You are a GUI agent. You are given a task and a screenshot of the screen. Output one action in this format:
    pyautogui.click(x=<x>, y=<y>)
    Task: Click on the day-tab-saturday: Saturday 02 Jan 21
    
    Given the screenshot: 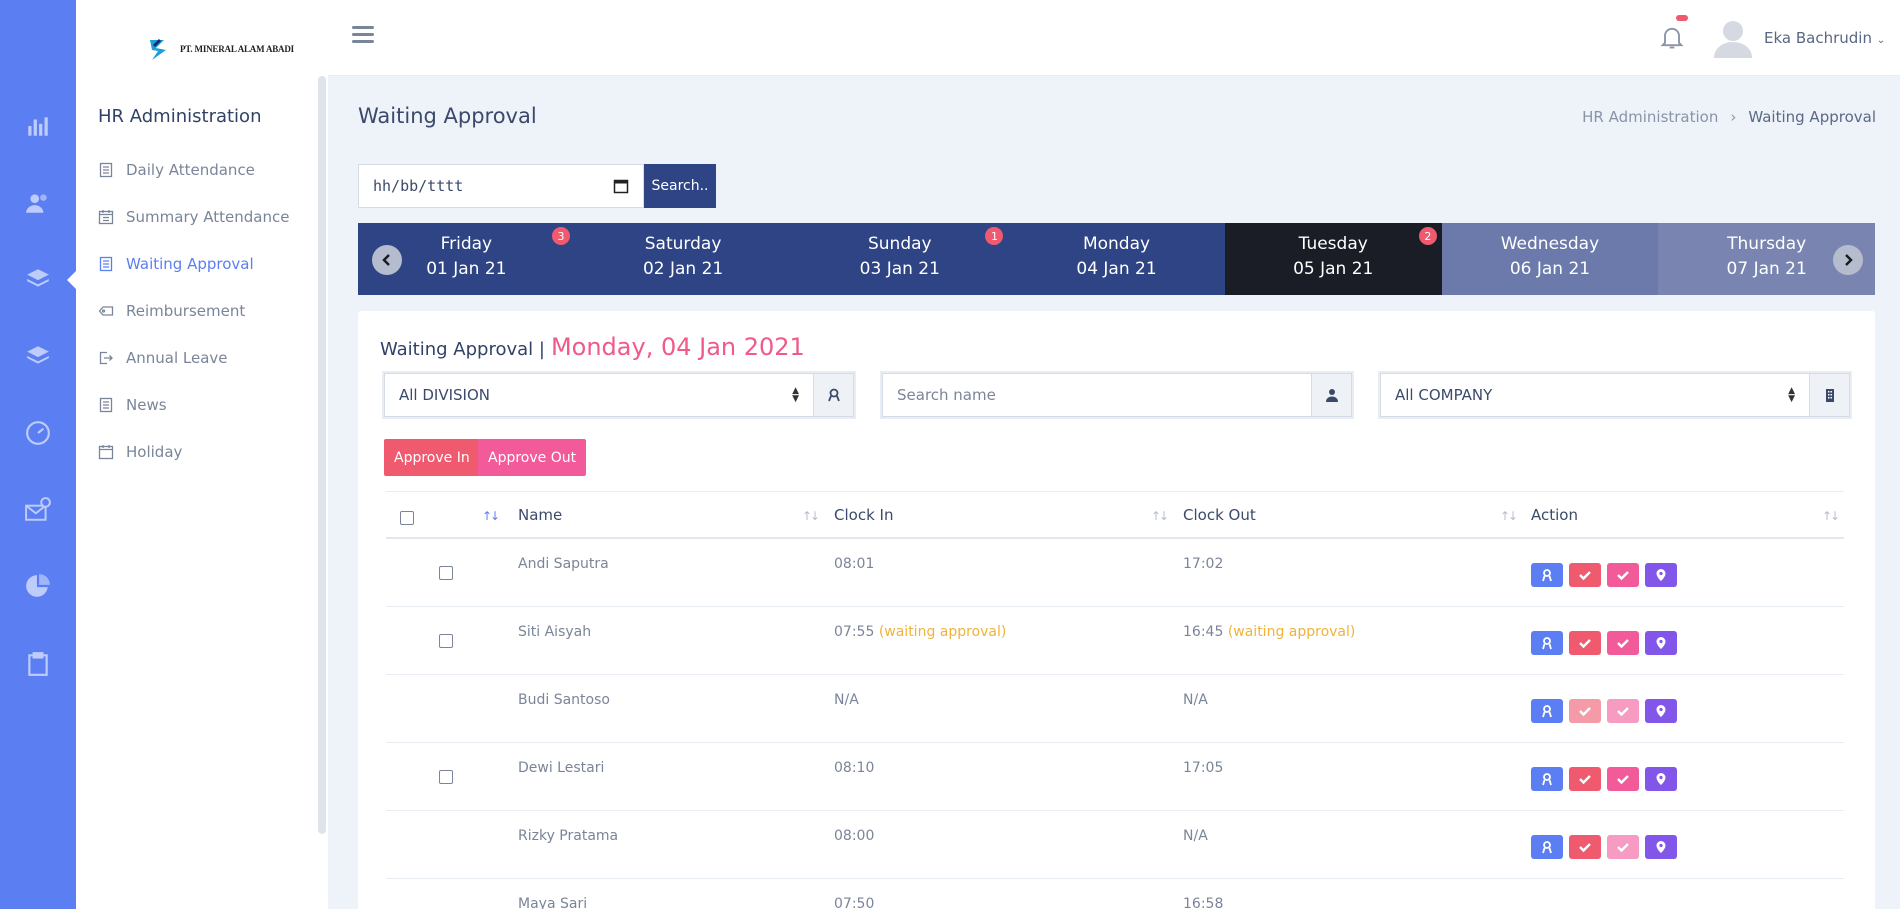 What is the action you would take?
    pyautogui.click(x=683, y=259)
    